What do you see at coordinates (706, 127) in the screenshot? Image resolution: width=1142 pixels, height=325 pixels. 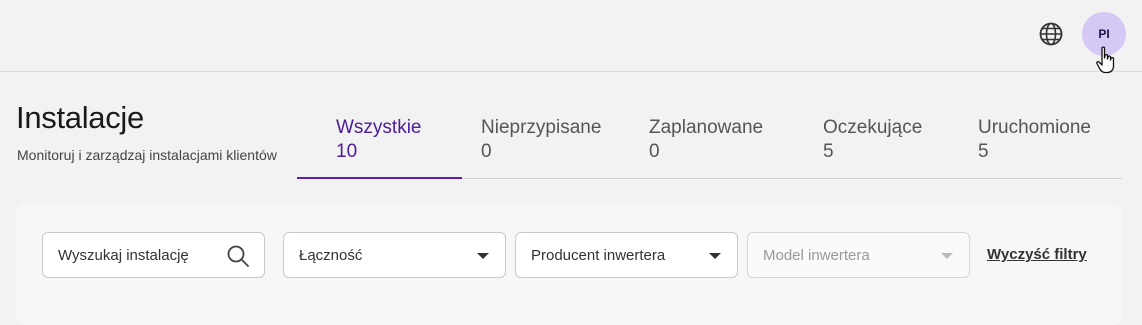 I see `tab-label: Zaplanowane` at bounding box center [706, 127].